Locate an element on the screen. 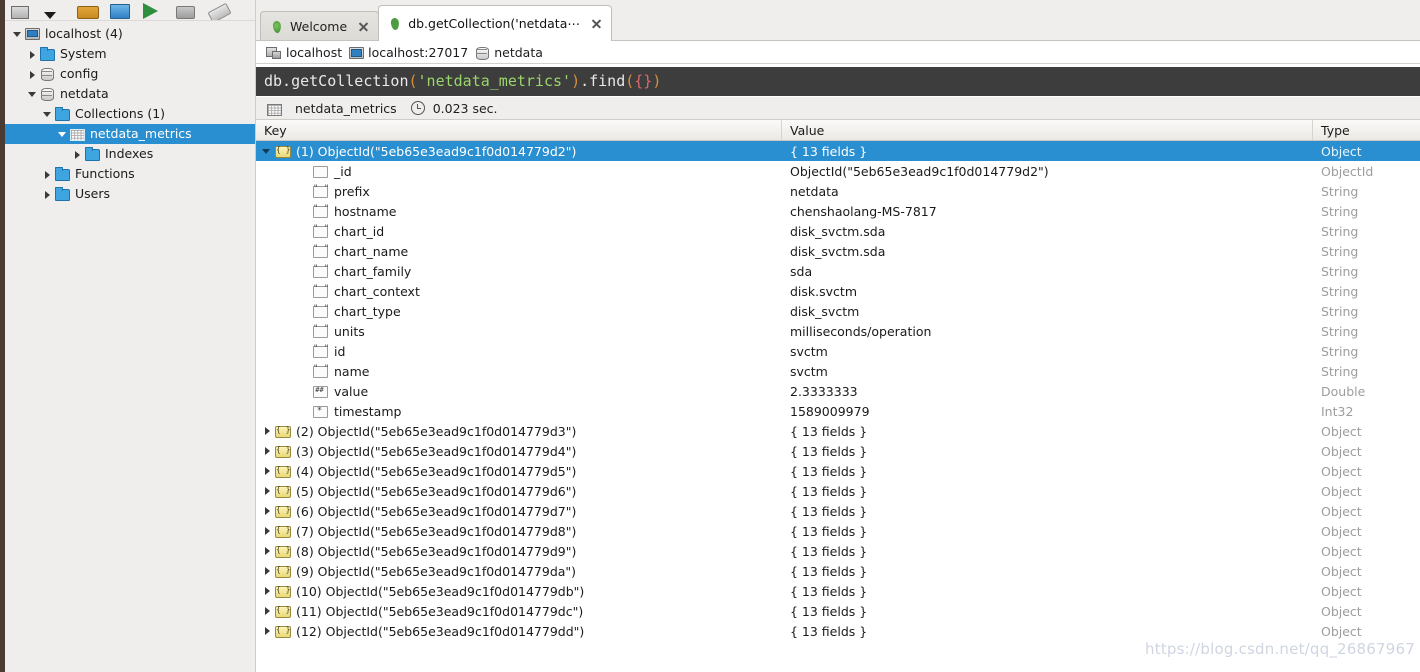  query-token-paren: ( is located at coordinates (630, 81).